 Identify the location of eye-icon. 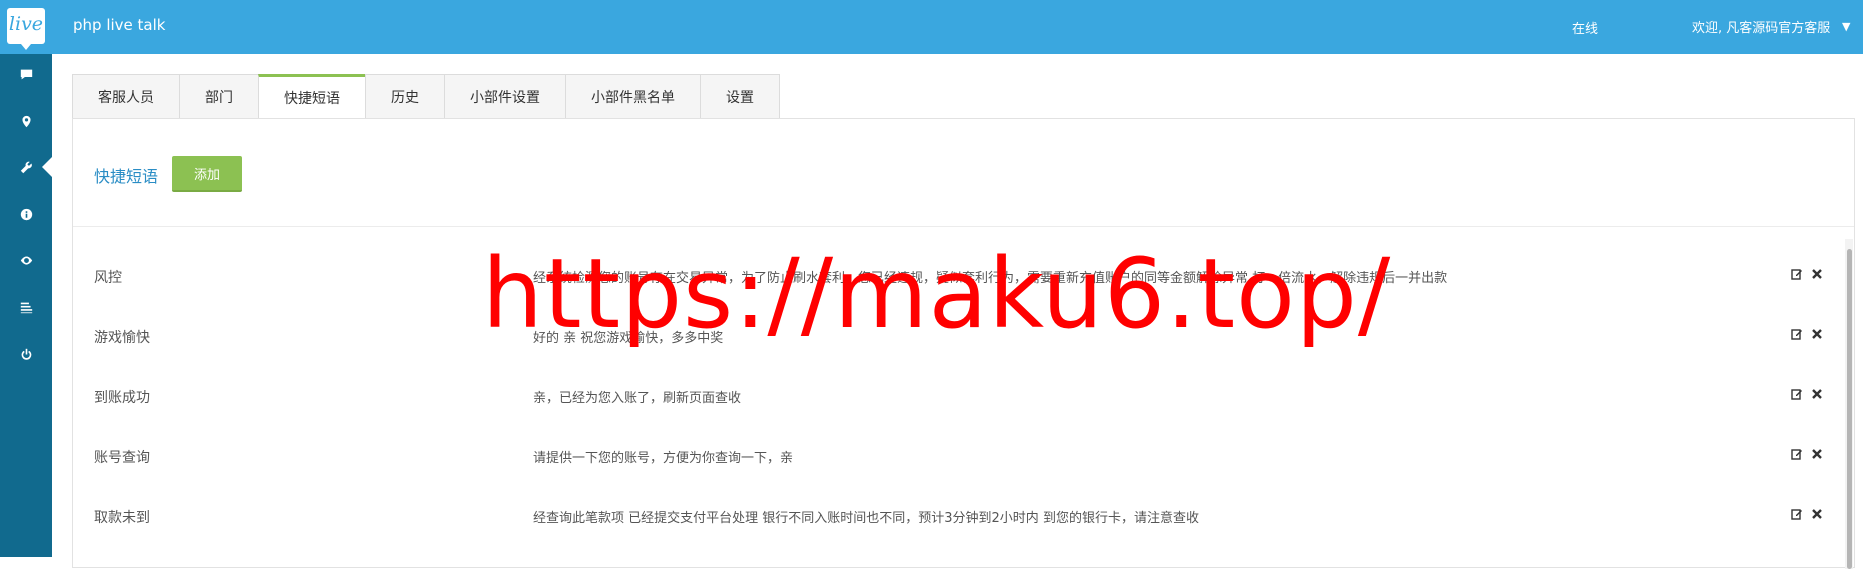
(26, 260).